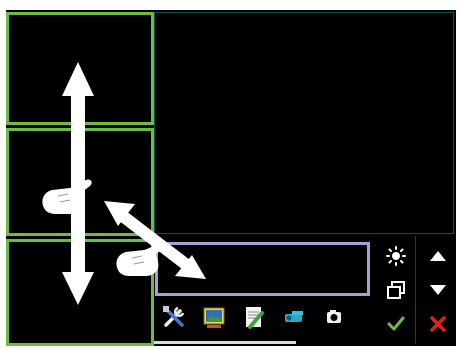 The height and width of the screenshot is (349, 460). Describe the element at coordinates (174, 317) in the screenshot. I see `wrench-screwdriver-icon` at that location.